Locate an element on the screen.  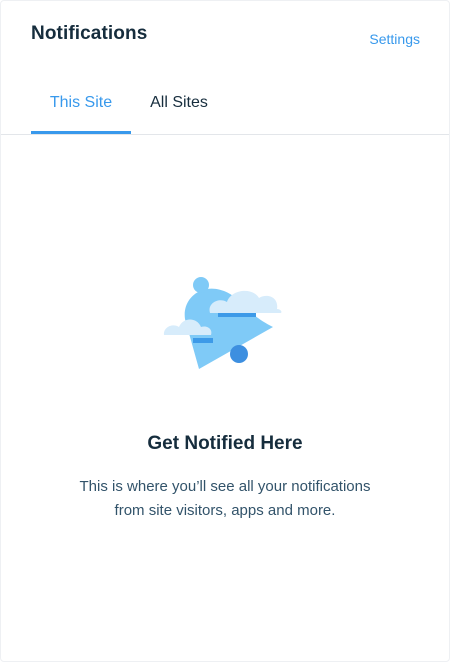
settings-link: Settings is located at coordinates (394, 39).